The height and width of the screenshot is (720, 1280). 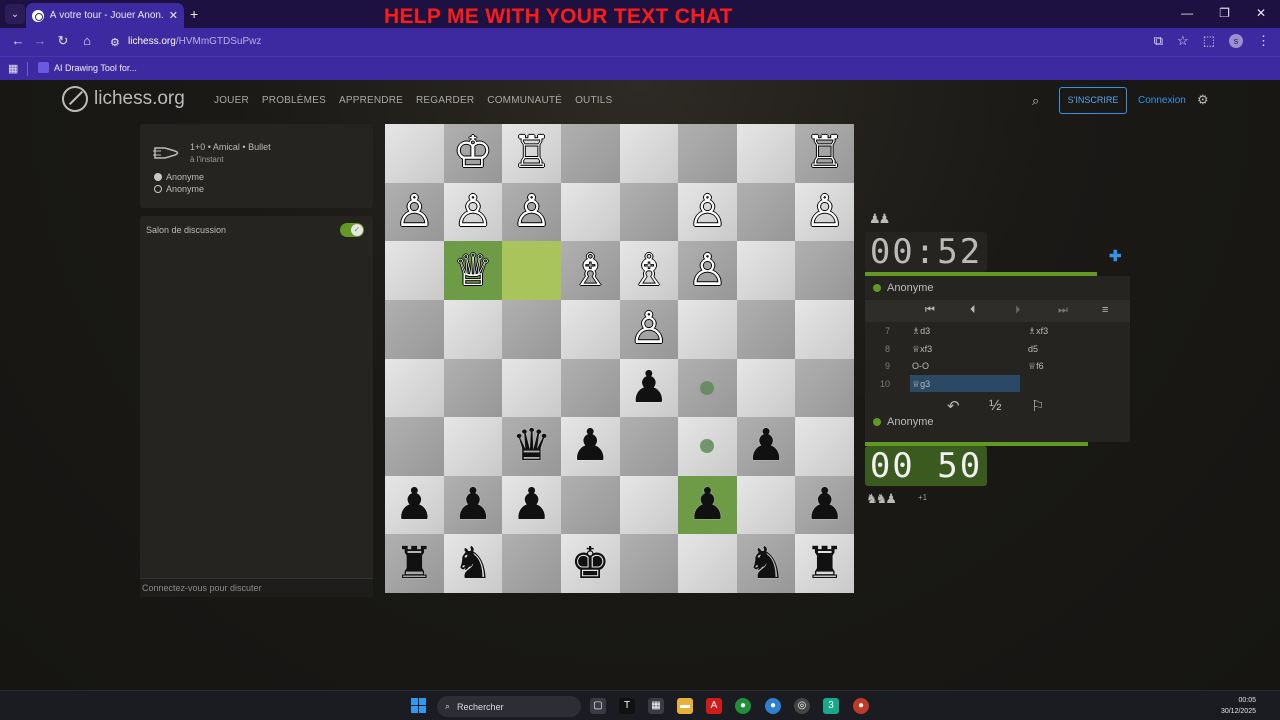 What do you see at coordinates (921, 384) in the screenshot?
I see `white-move: ♕g3` at bounding box center [921, 384].